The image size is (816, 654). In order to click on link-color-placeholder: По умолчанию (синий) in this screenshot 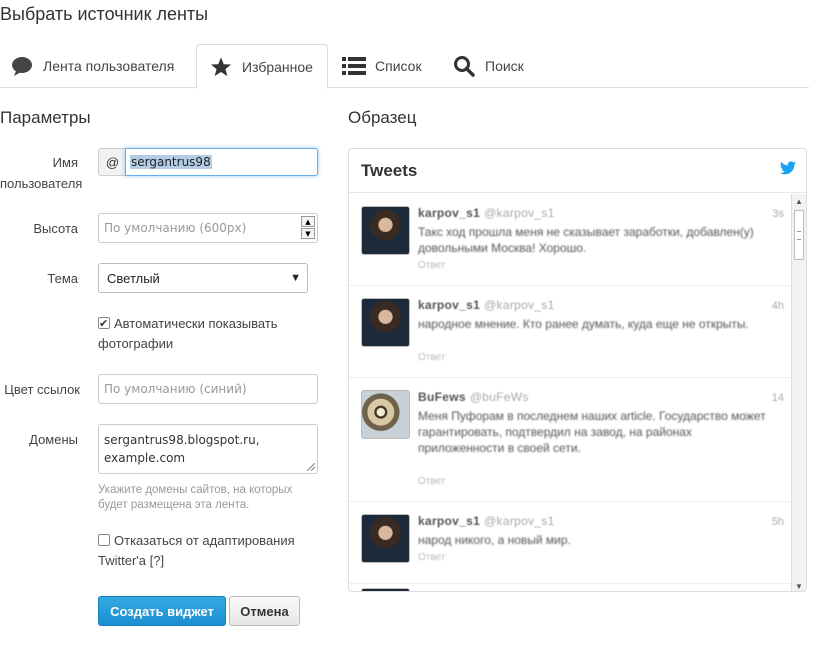, I will do `click(175, 389)`.